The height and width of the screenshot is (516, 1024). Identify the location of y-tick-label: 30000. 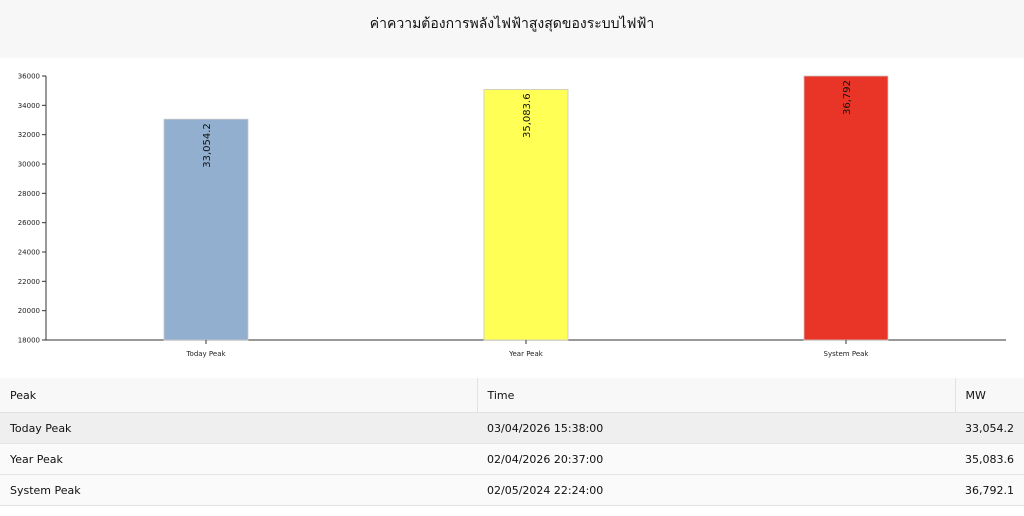
(29, 165).